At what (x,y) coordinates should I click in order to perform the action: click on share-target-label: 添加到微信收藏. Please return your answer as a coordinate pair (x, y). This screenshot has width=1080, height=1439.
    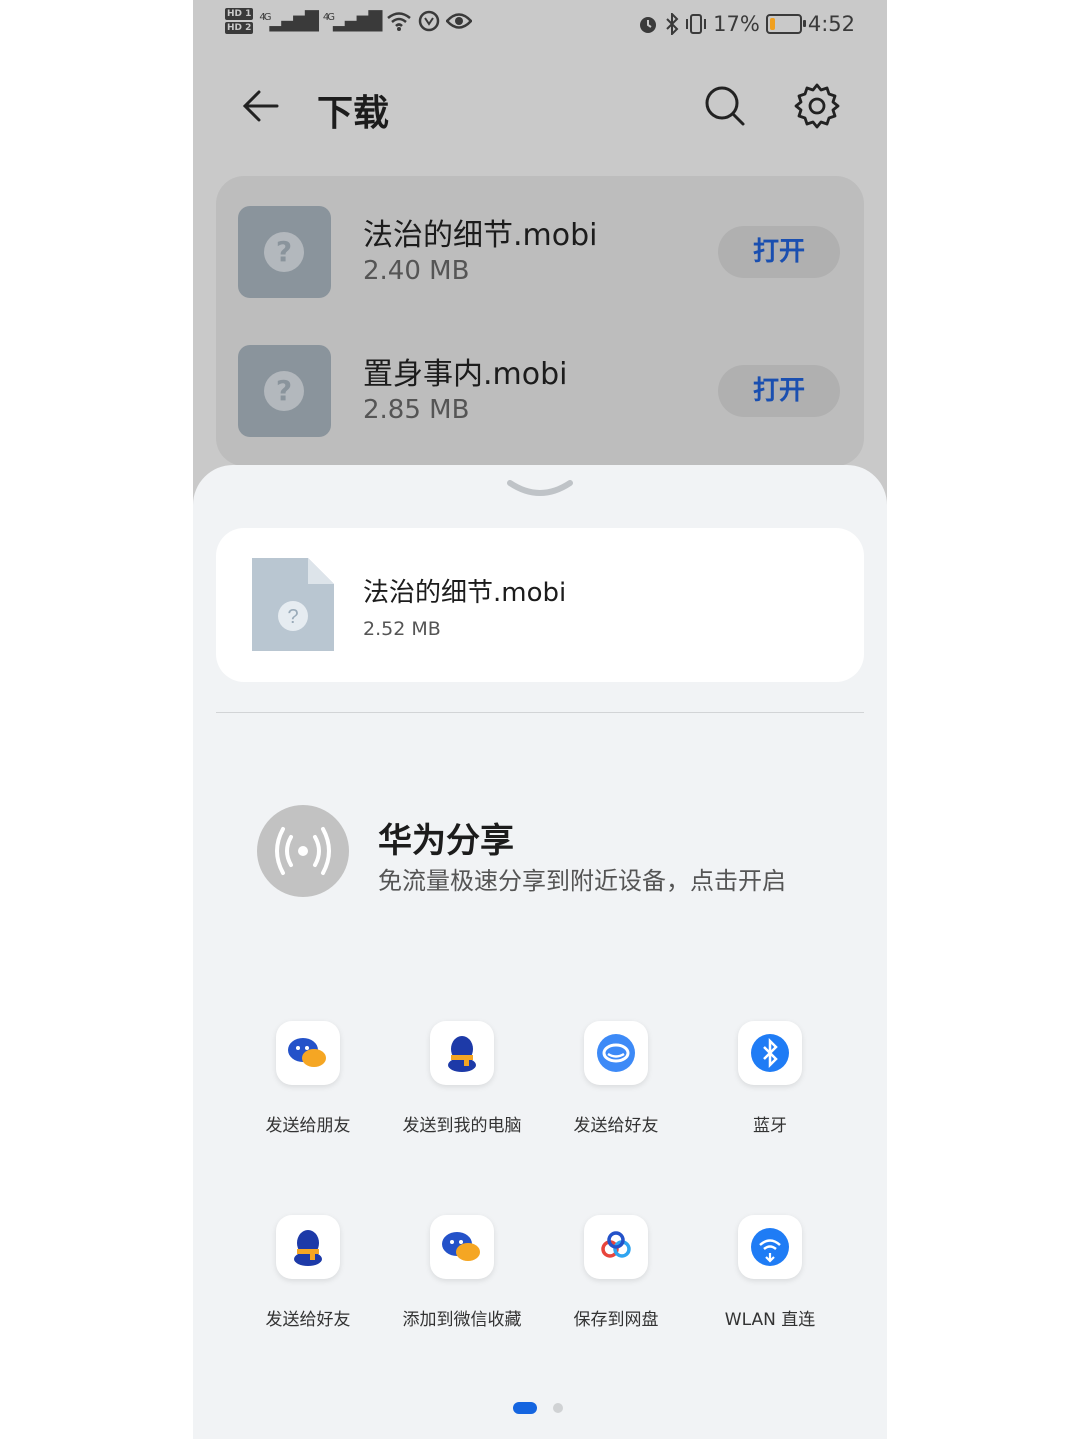
    Looking at the image, I should click on (462, 1320).